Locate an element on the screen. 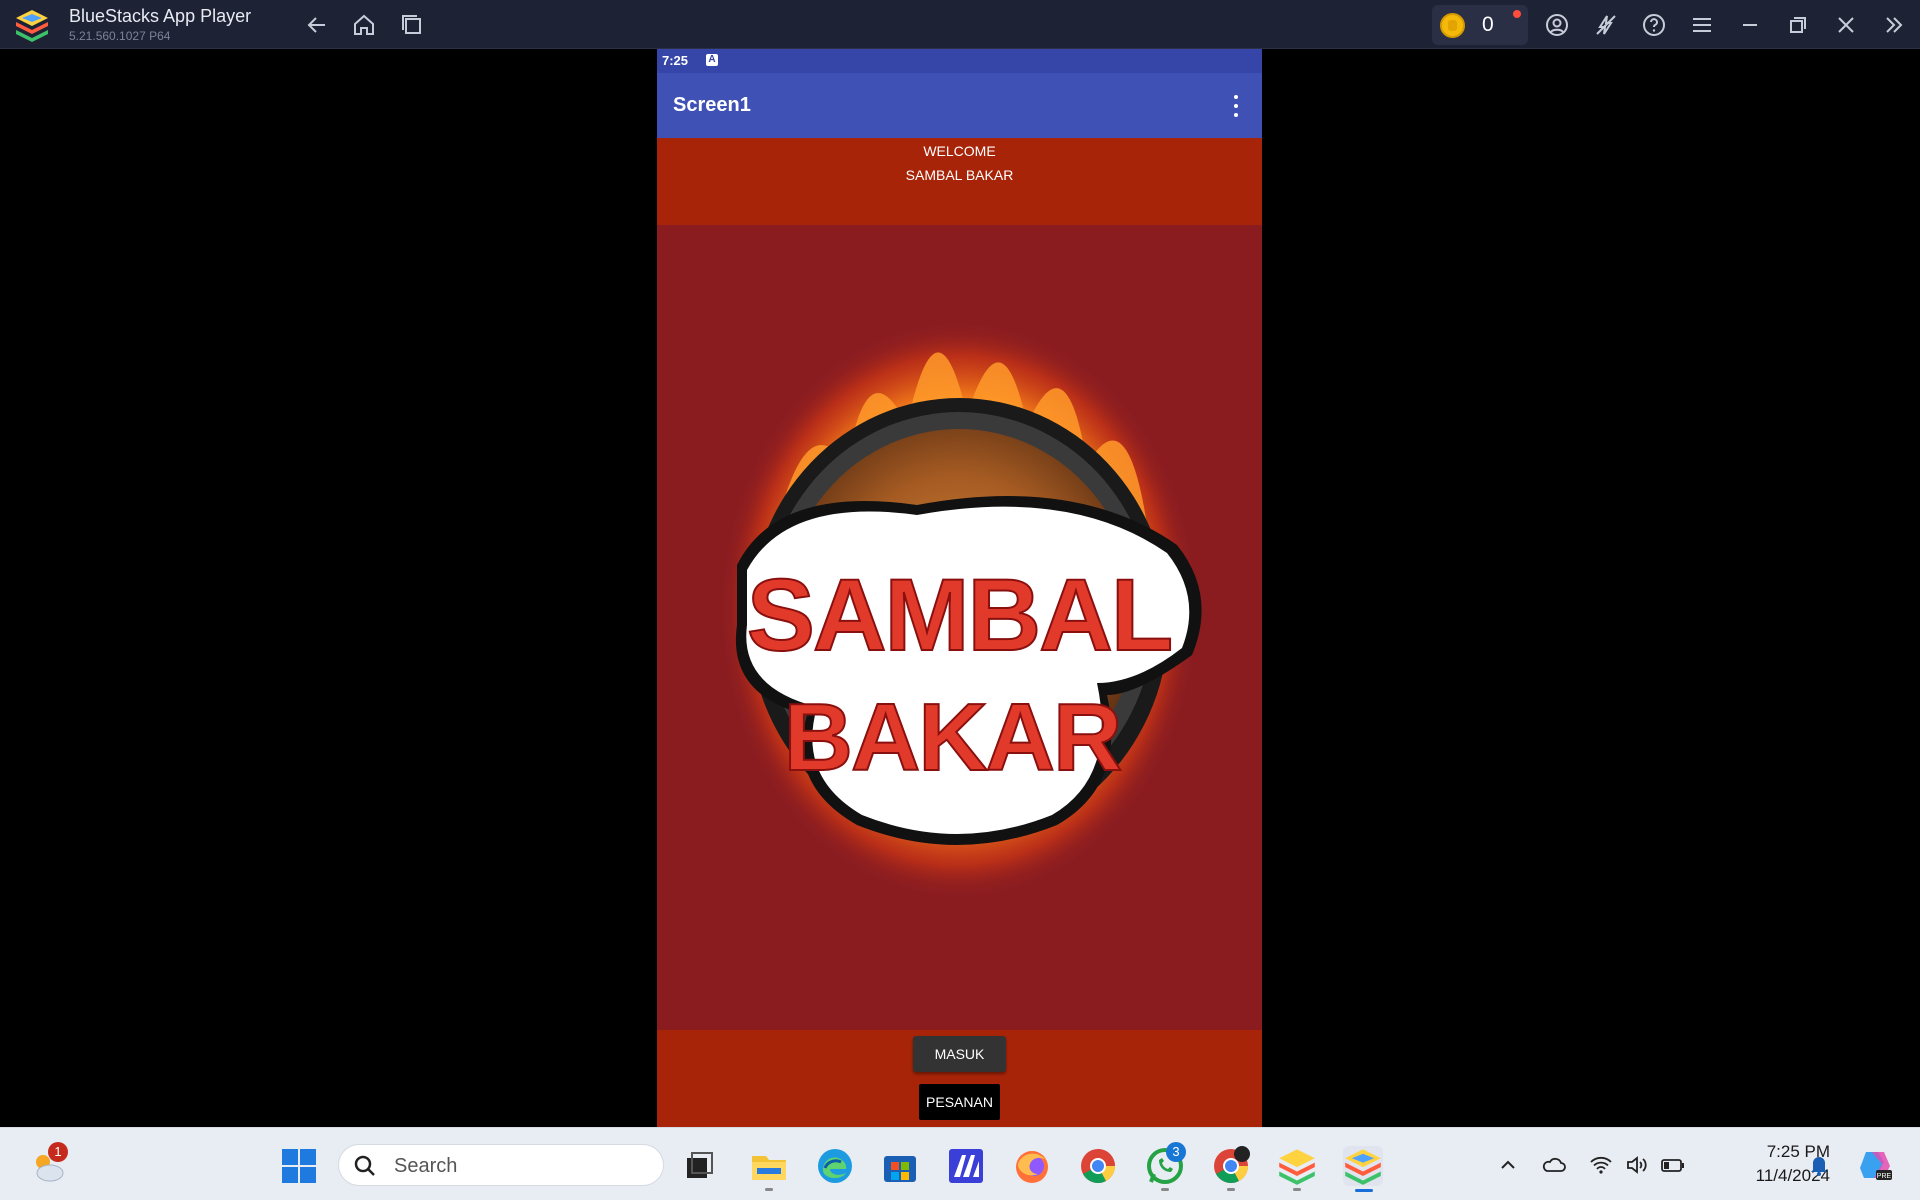 The width and height of the screenshot is (1920, 1200). task-view-button is located at coordinates (699, 1166).